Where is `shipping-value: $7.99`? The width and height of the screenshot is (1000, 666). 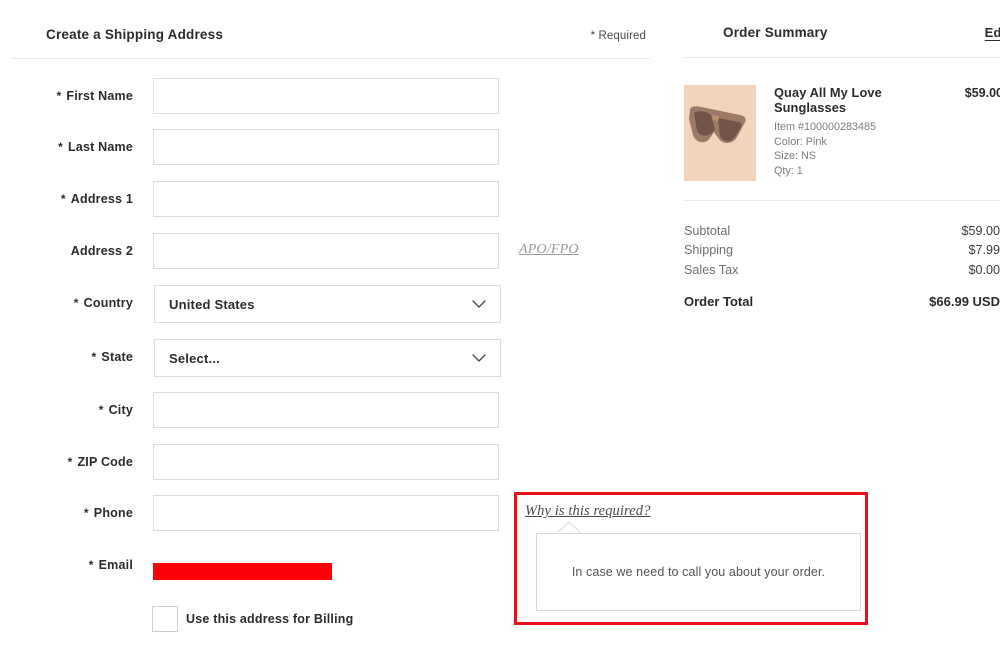
shipping-value: $7.99 is located at coordinates (984, 250).